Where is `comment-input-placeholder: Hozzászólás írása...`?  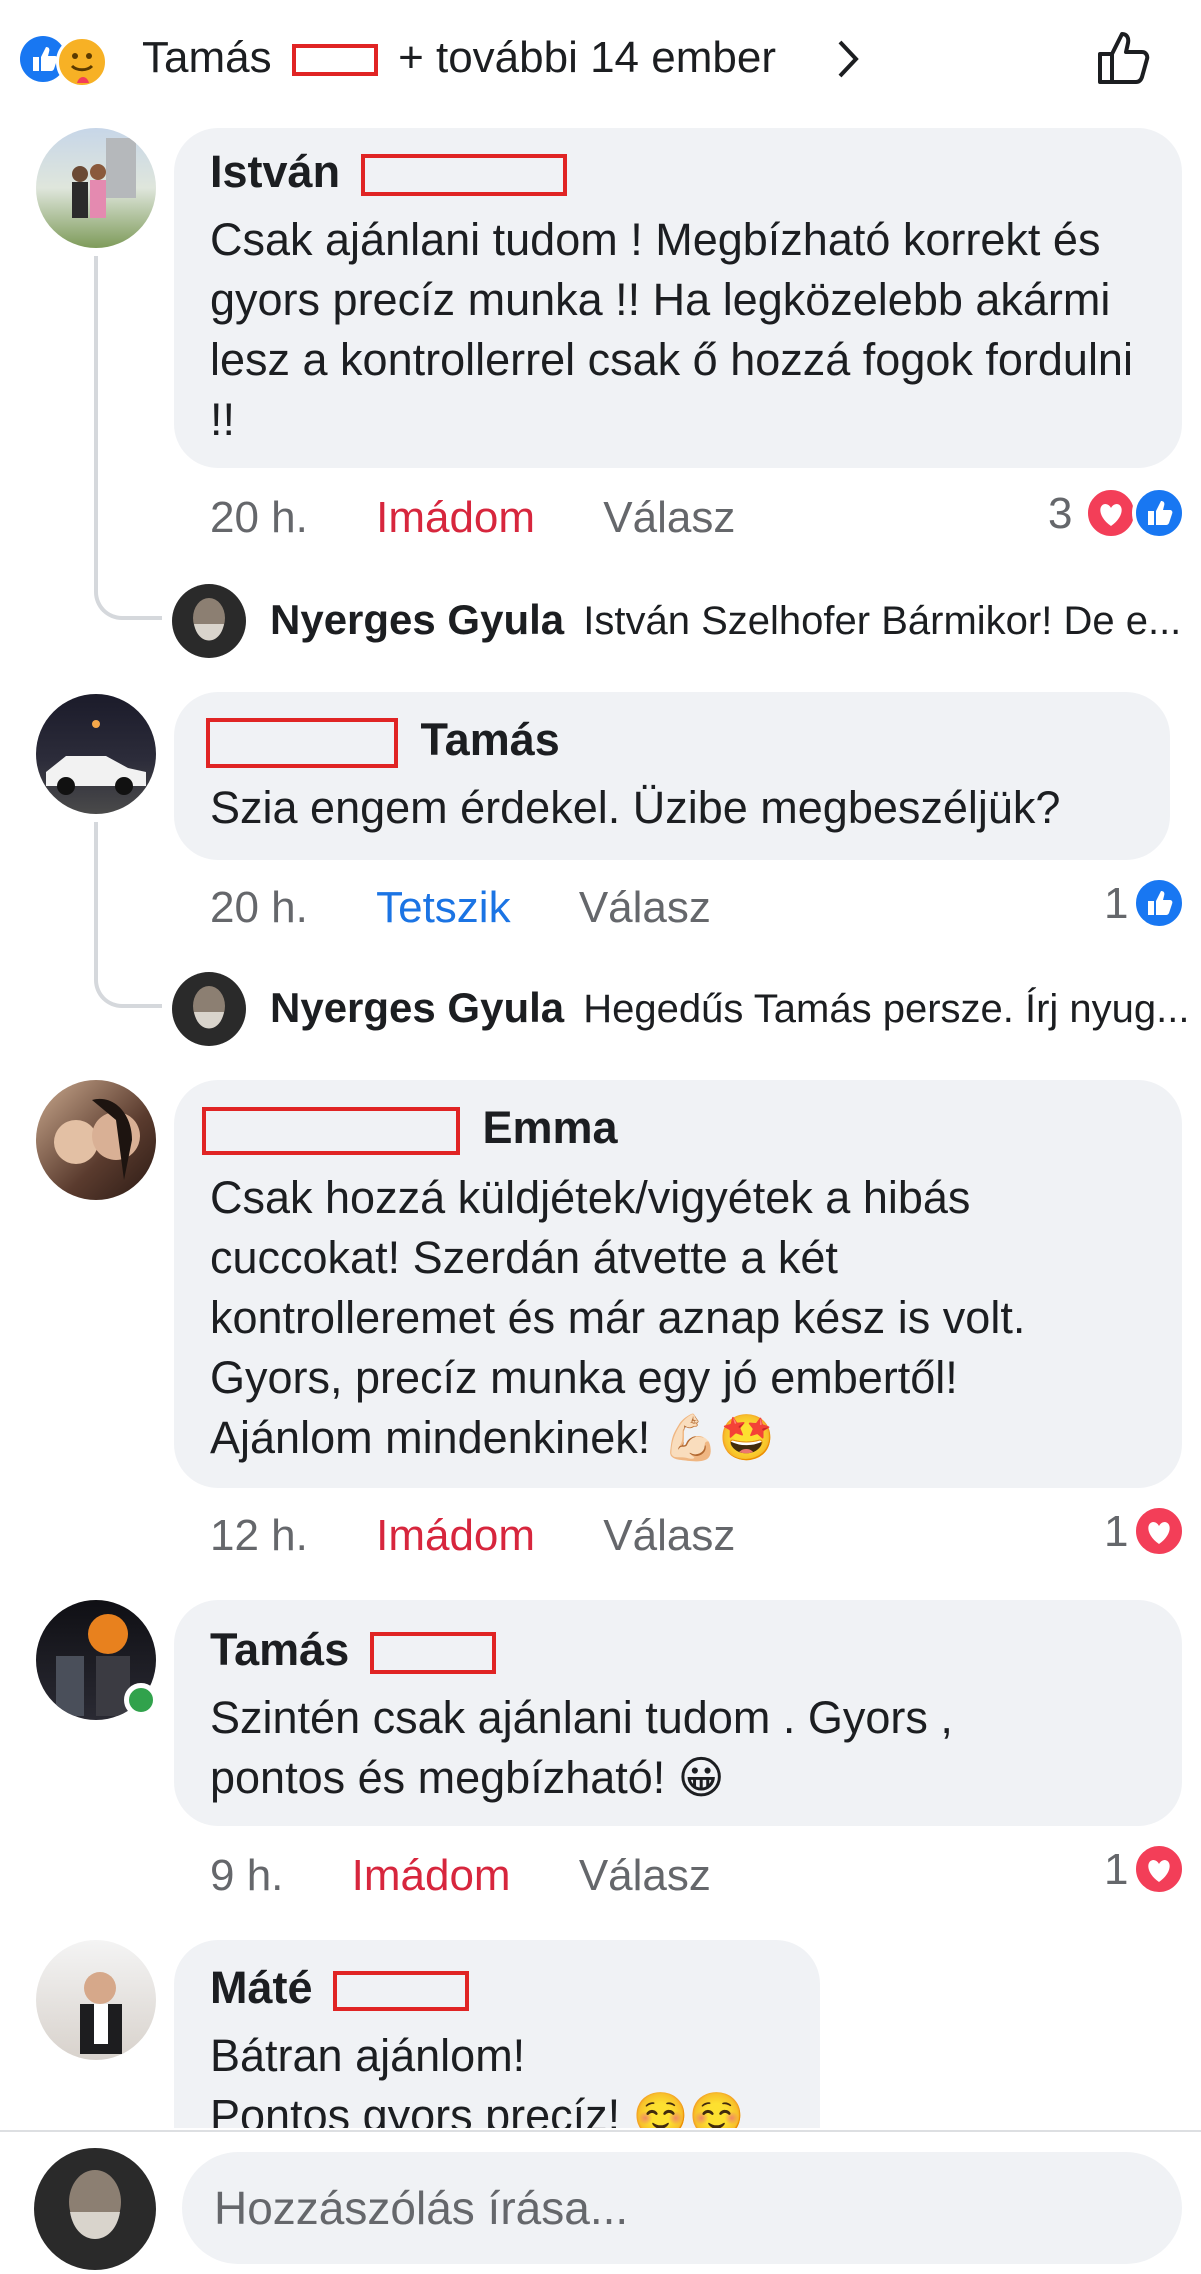
comment-input-placeholder: Hozzászólás írása... is located at coordinates (421, 2208).